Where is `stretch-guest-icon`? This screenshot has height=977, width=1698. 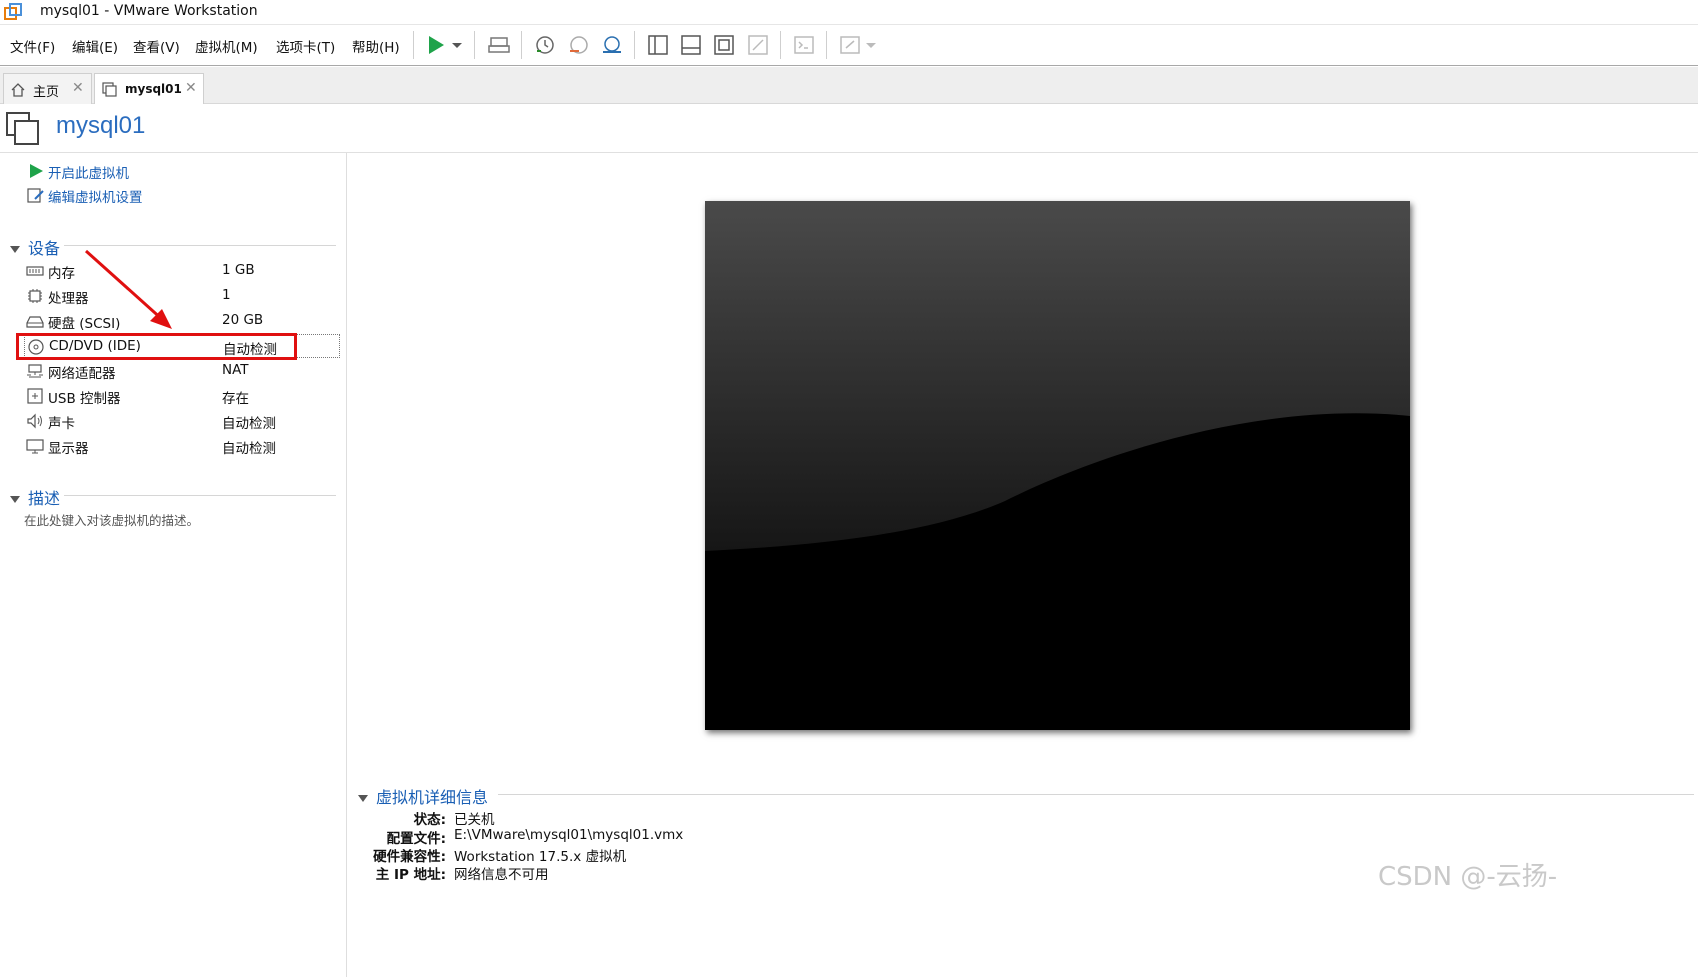
stretch-guest-icon is located at coordinates (850, 45).